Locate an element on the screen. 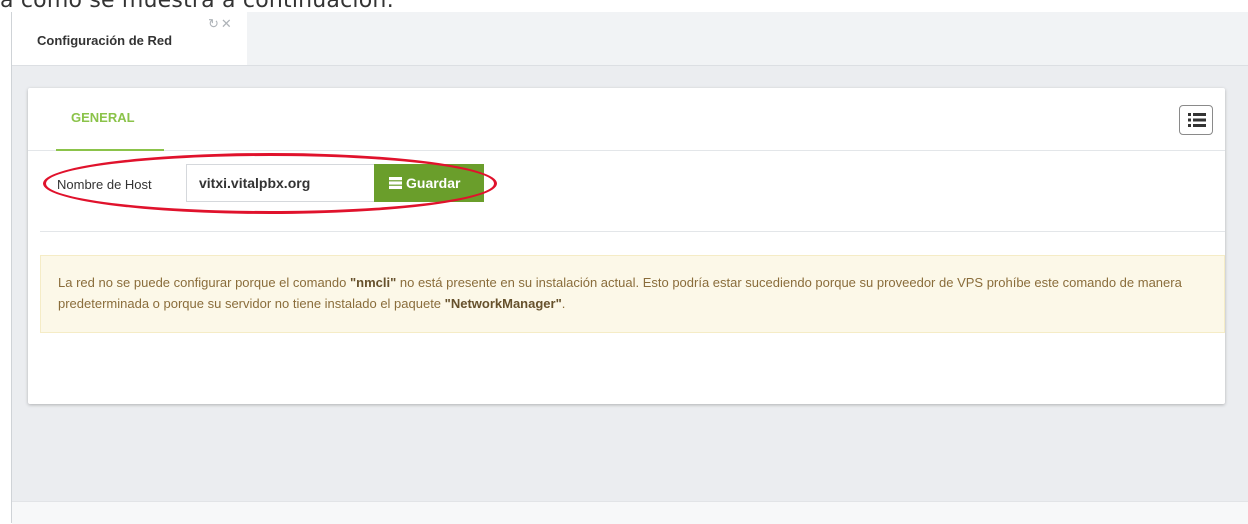 The width and height of the screenshot is (1248, 524). list-icon is located at coordinates (1197, 120).